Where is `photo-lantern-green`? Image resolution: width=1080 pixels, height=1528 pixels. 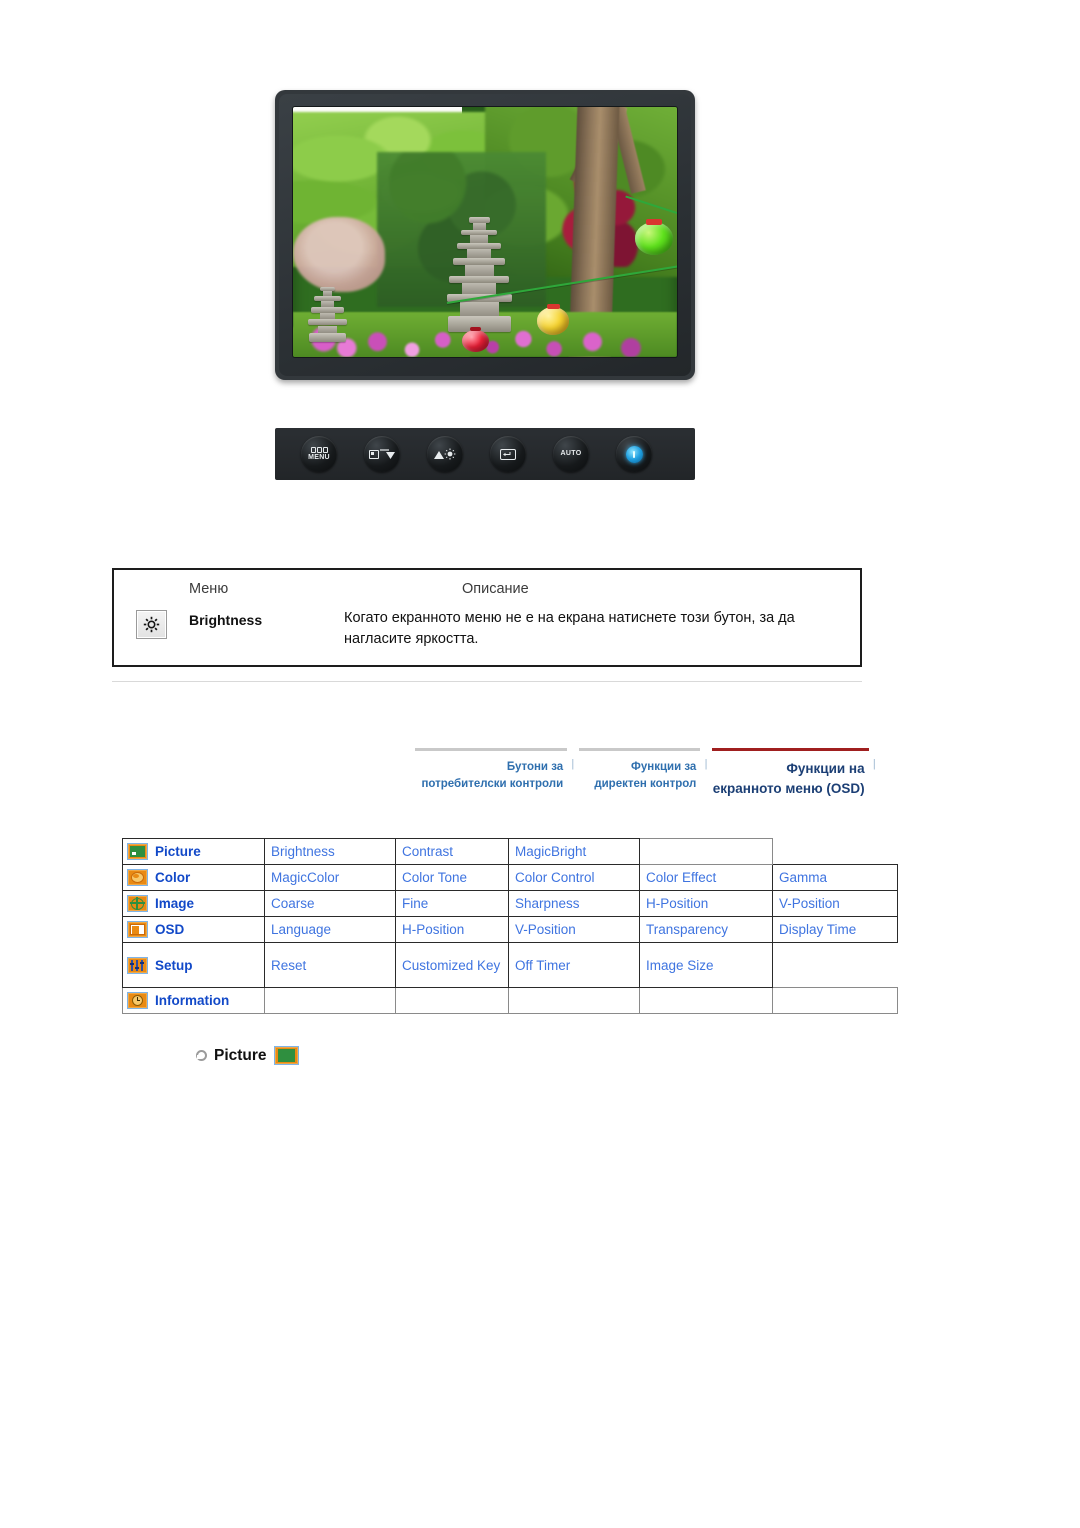 photo-lantern-green is located at coordinates (654, 237).